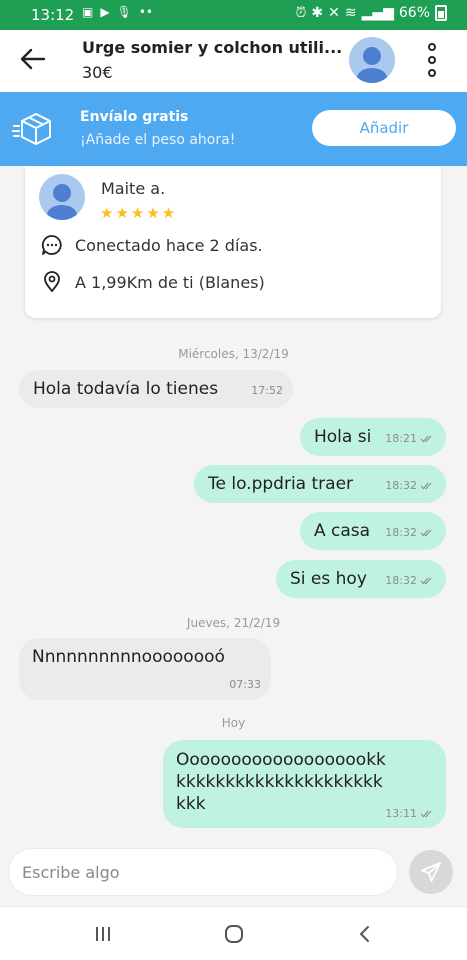  I want to click on mic-icon: 🎙︎, so click(124, 12).